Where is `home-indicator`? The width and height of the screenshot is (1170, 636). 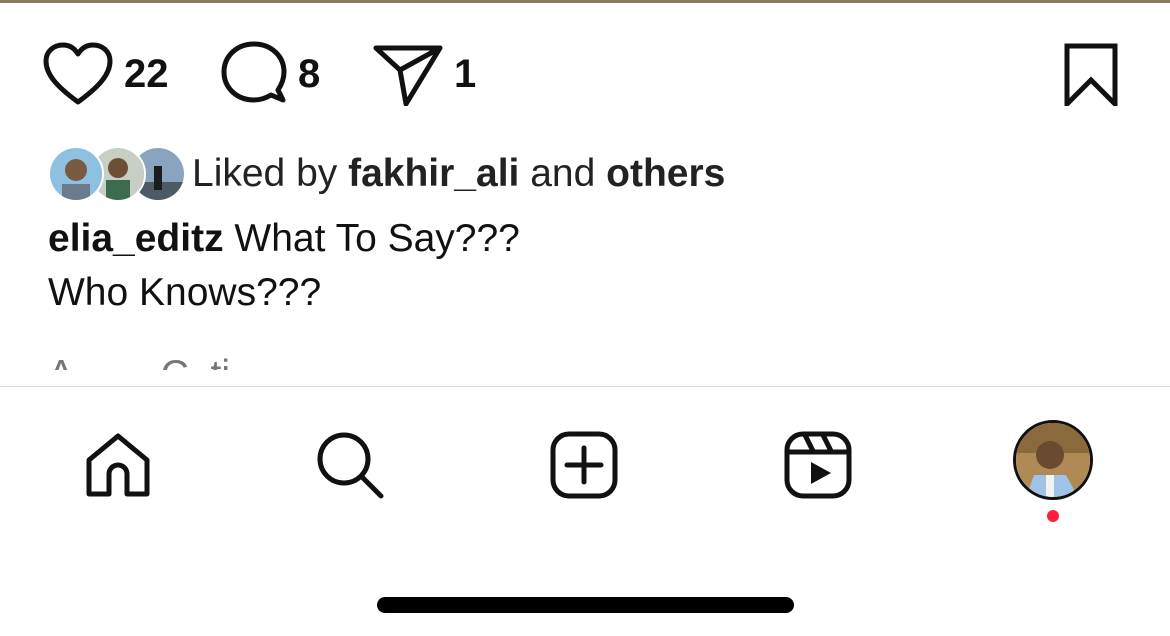 home-indicator is located at coordinates (585, 605).